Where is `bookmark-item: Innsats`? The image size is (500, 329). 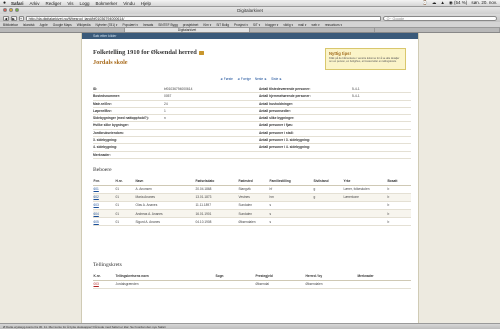 bookmark-item: Innsats is located at coordinates (148, 25).